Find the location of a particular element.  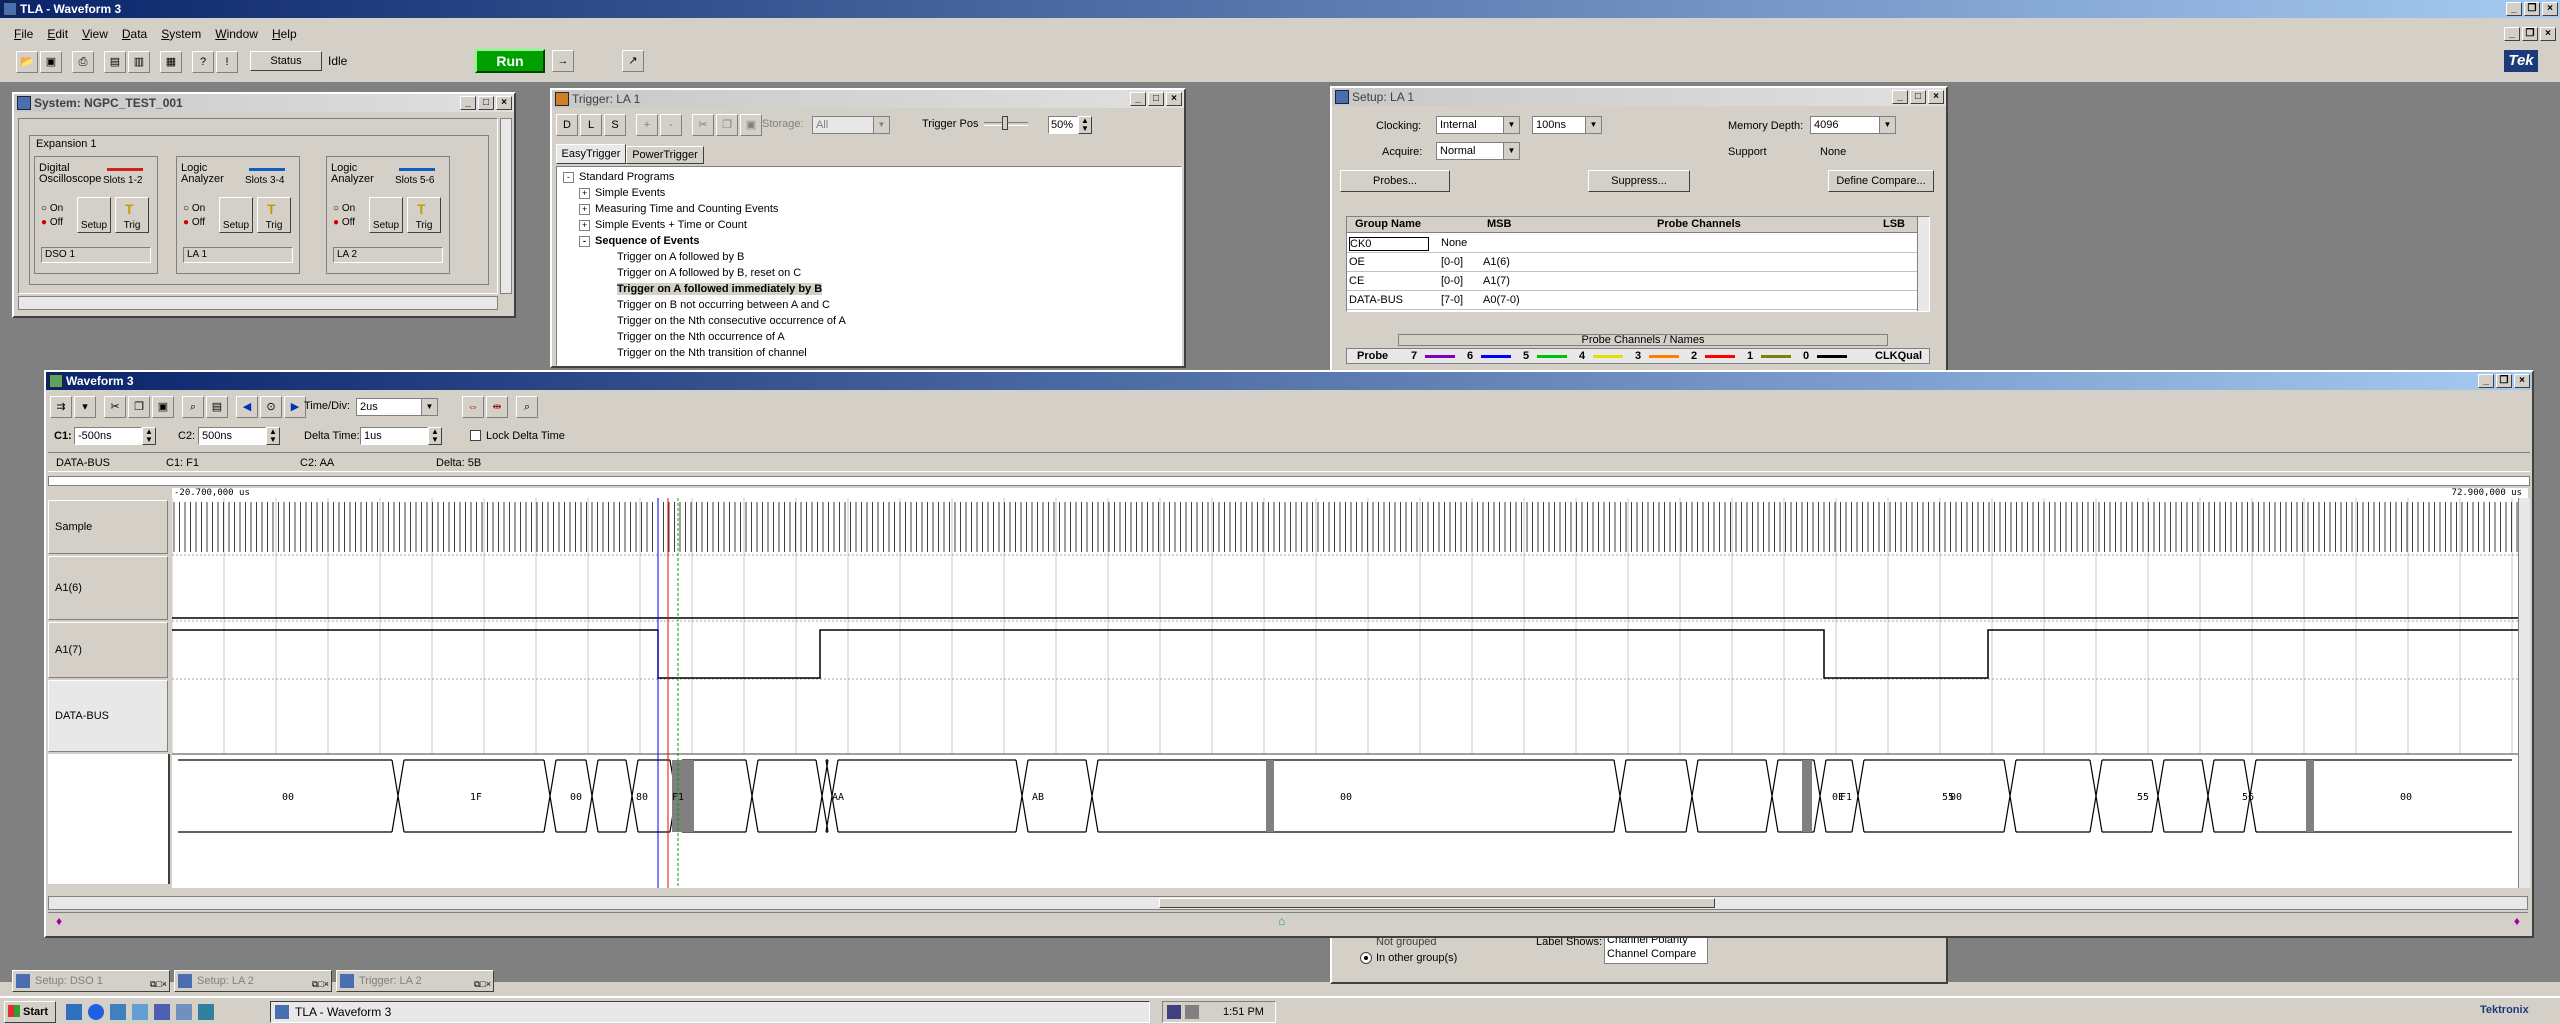

start-button: Start is located at coordinates (30, 1012).